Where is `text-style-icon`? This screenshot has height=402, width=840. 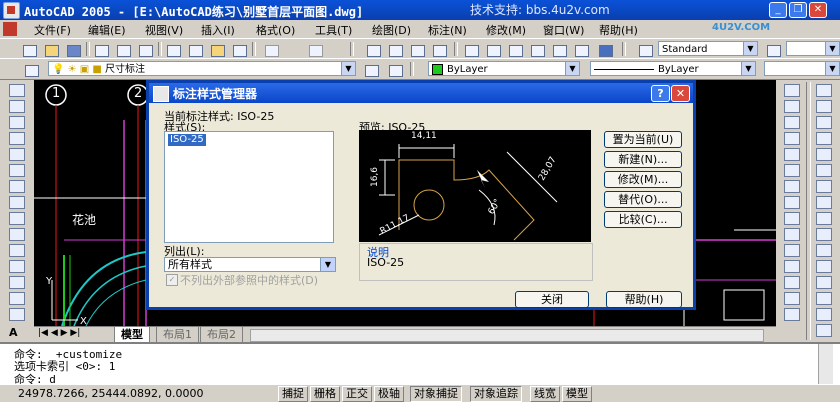
text-style-icon is located at coordinates (645, 50).